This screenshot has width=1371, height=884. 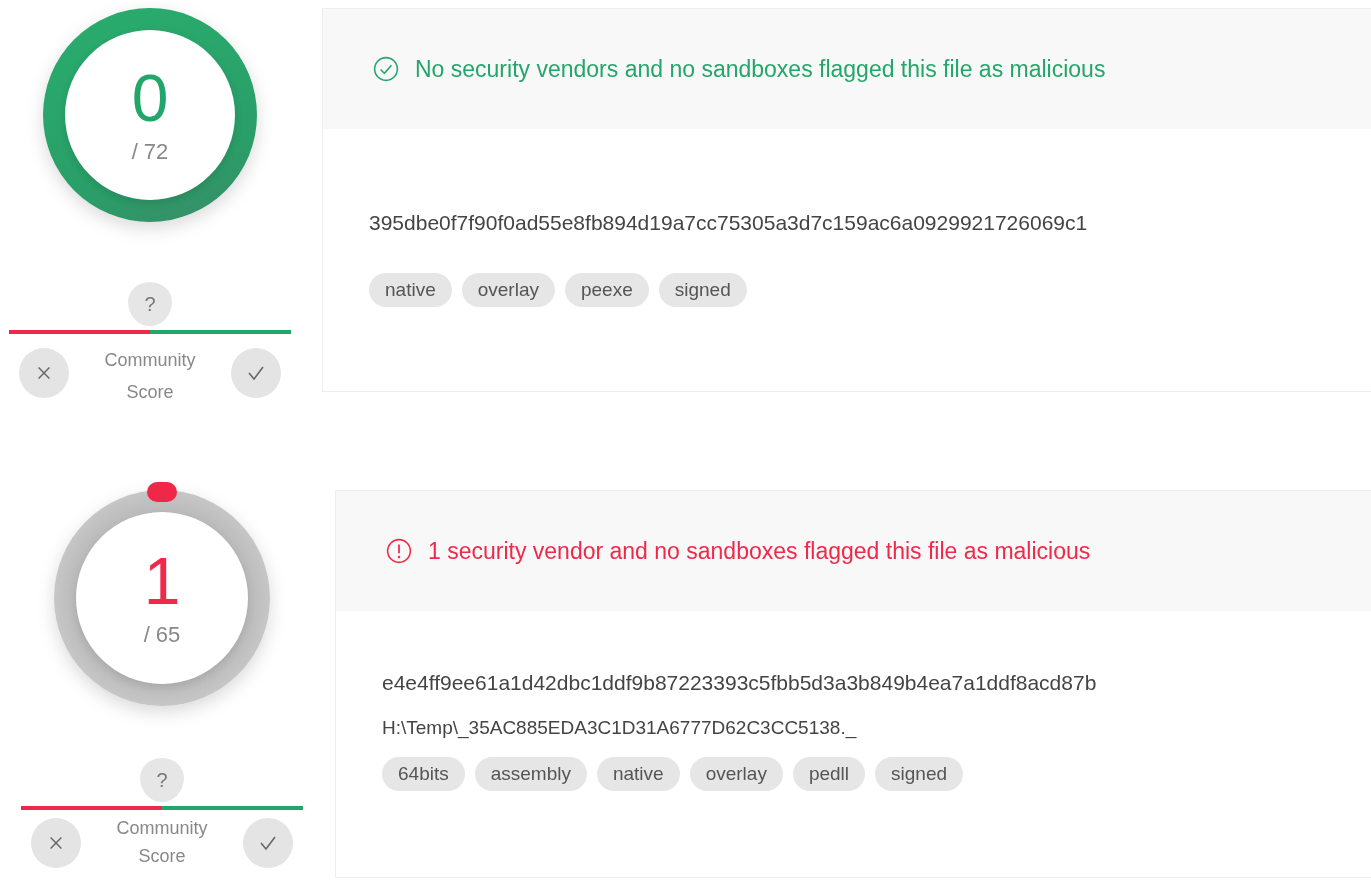 I want to click on engine-total: / 65, so click(x=162, y=635).